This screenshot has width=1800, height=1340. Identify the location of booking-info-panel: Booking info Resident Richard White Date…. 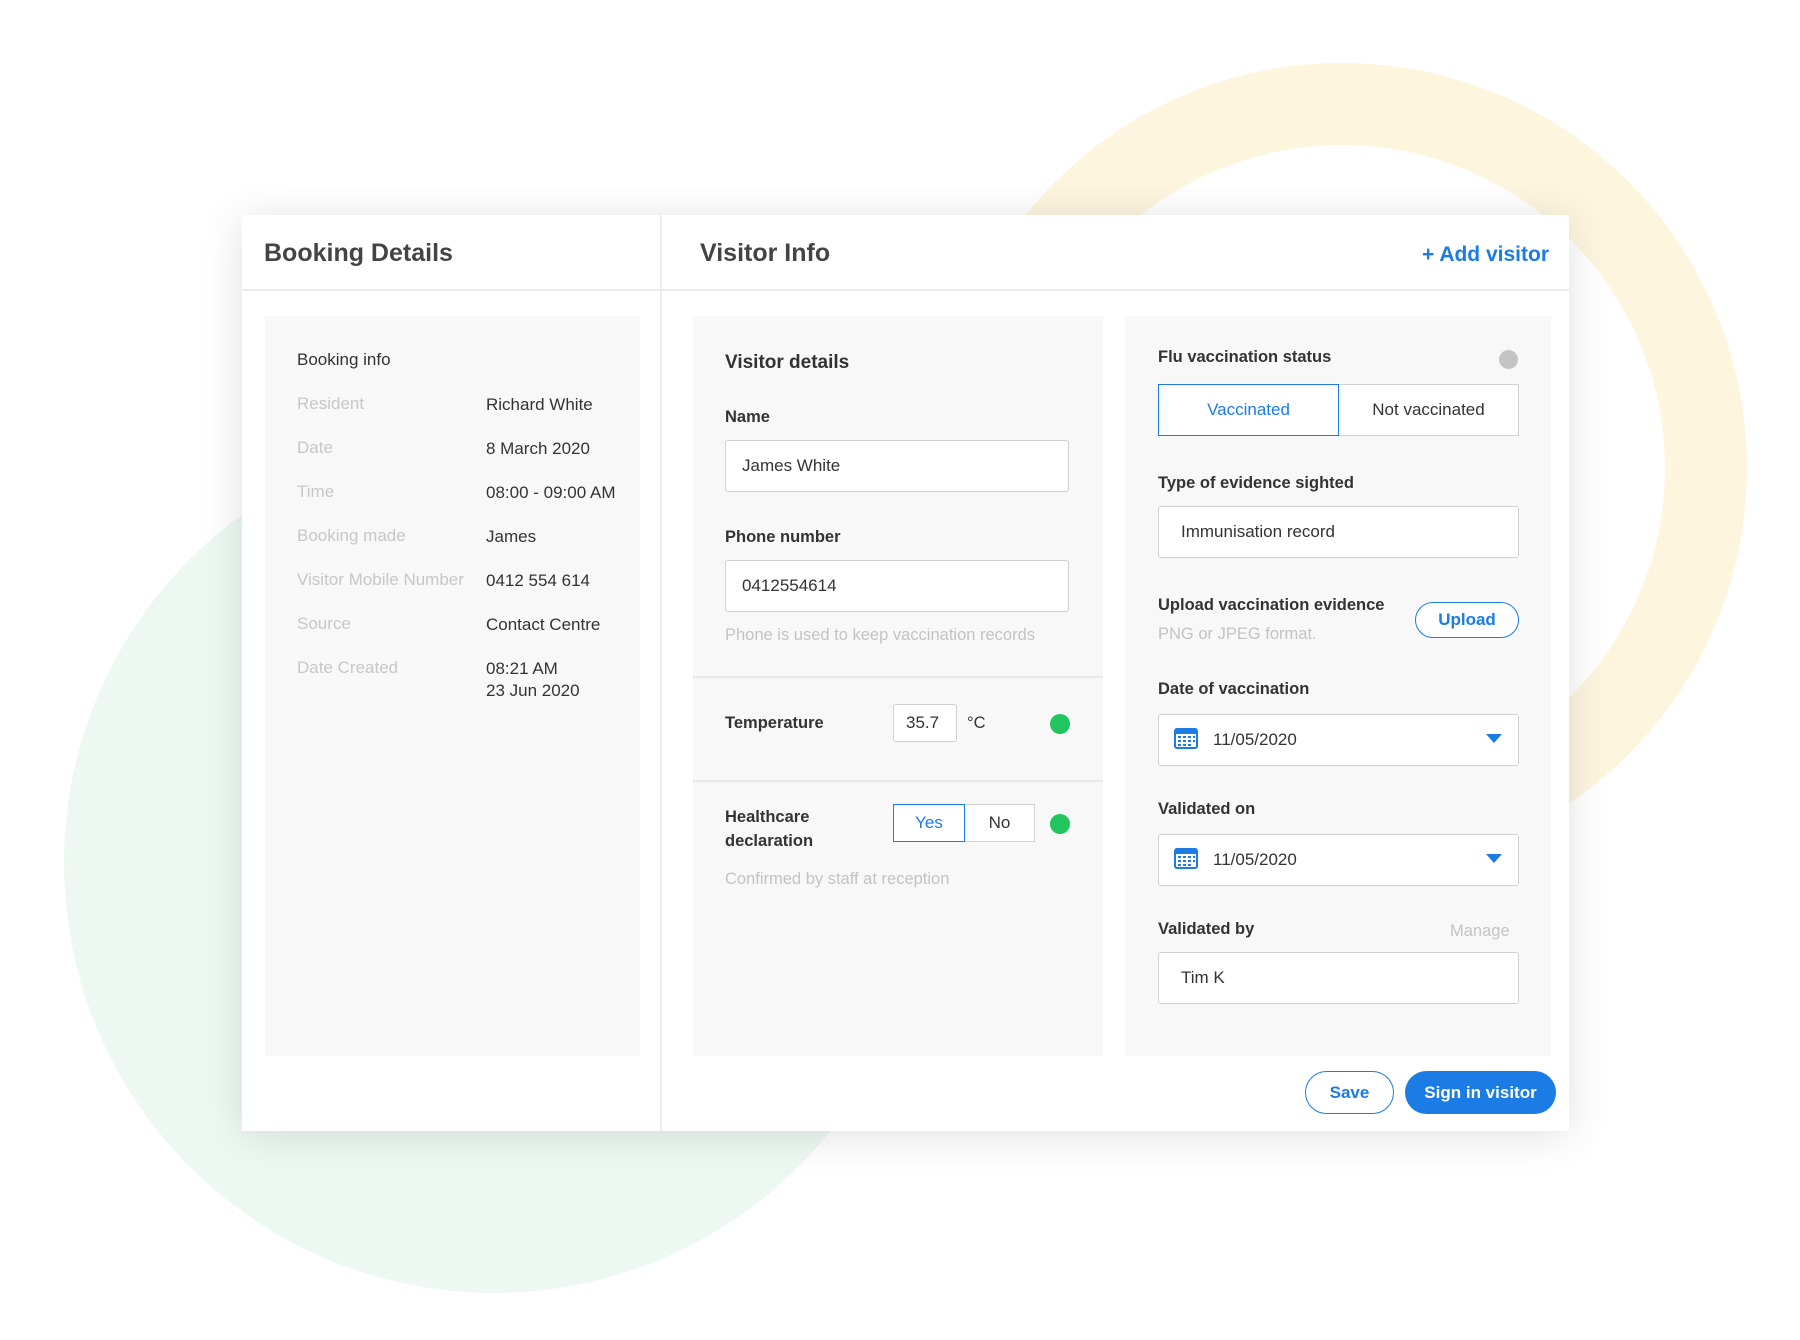
(452, 686).